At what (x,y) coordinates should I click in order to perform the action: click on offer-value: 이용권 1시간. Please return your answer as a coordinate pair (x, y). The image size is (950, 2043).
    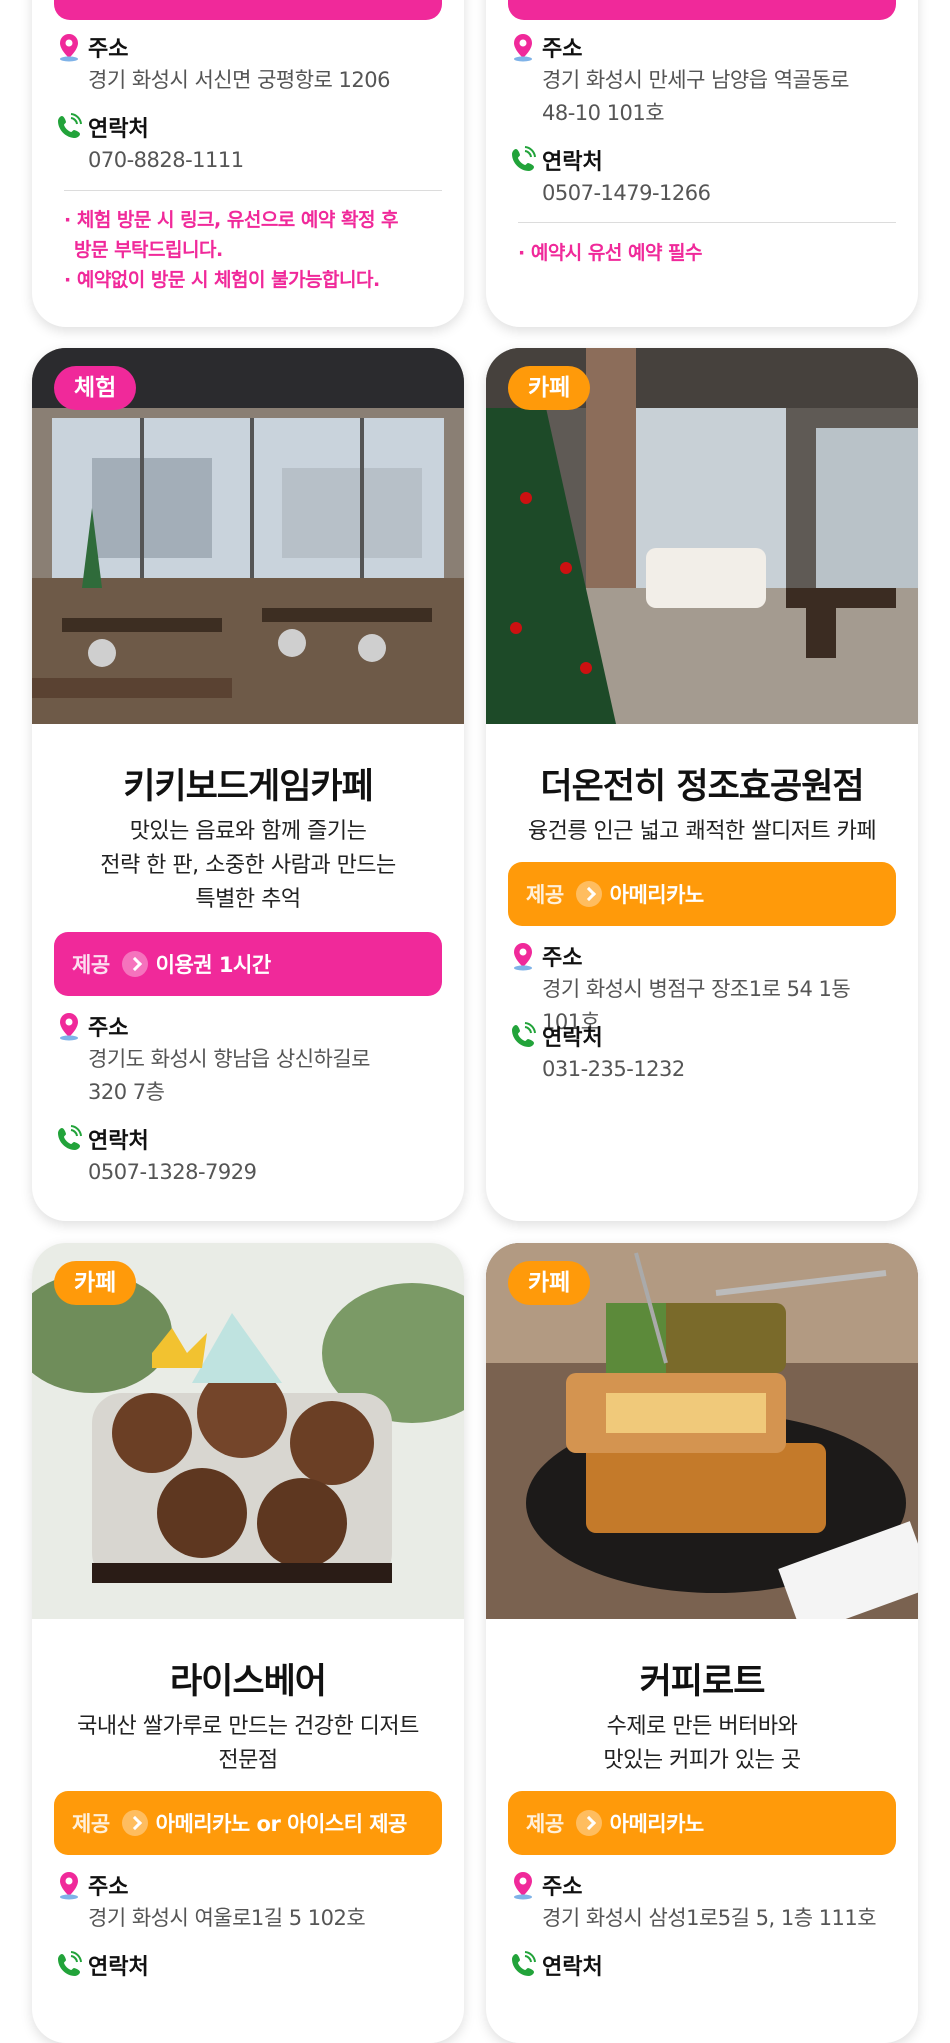
    Looking at the image, I should click on (213, 965).